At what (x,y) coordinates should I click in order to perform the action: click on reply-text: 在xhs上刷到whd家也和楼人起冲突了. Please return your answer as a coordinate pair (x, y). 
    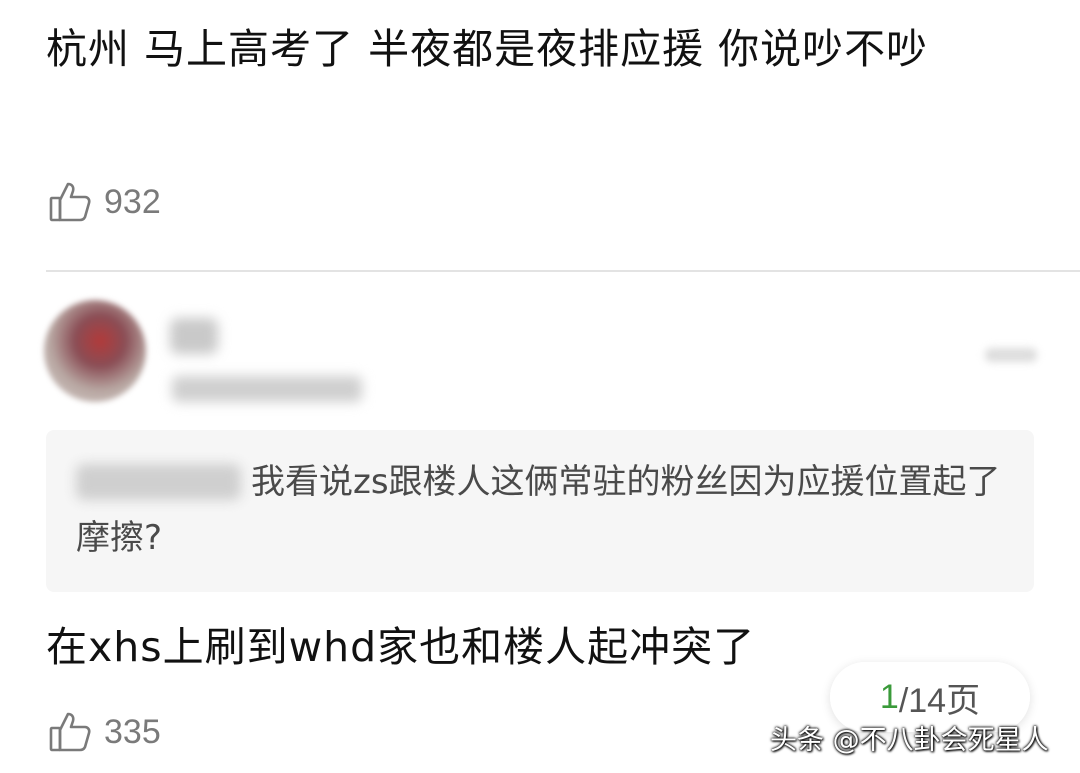
    Looking at the image, I should click on (401, 647).